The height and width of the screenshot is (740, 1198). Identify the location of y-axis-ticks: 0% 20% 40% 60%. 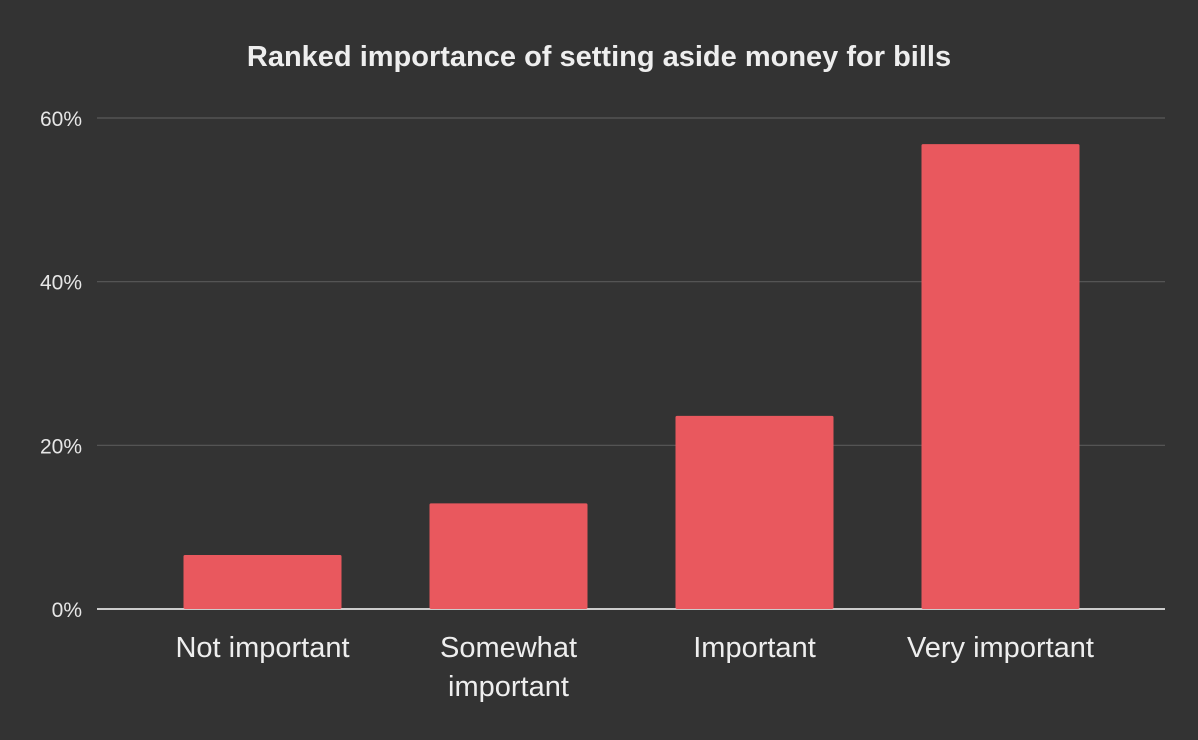
(61, 365).